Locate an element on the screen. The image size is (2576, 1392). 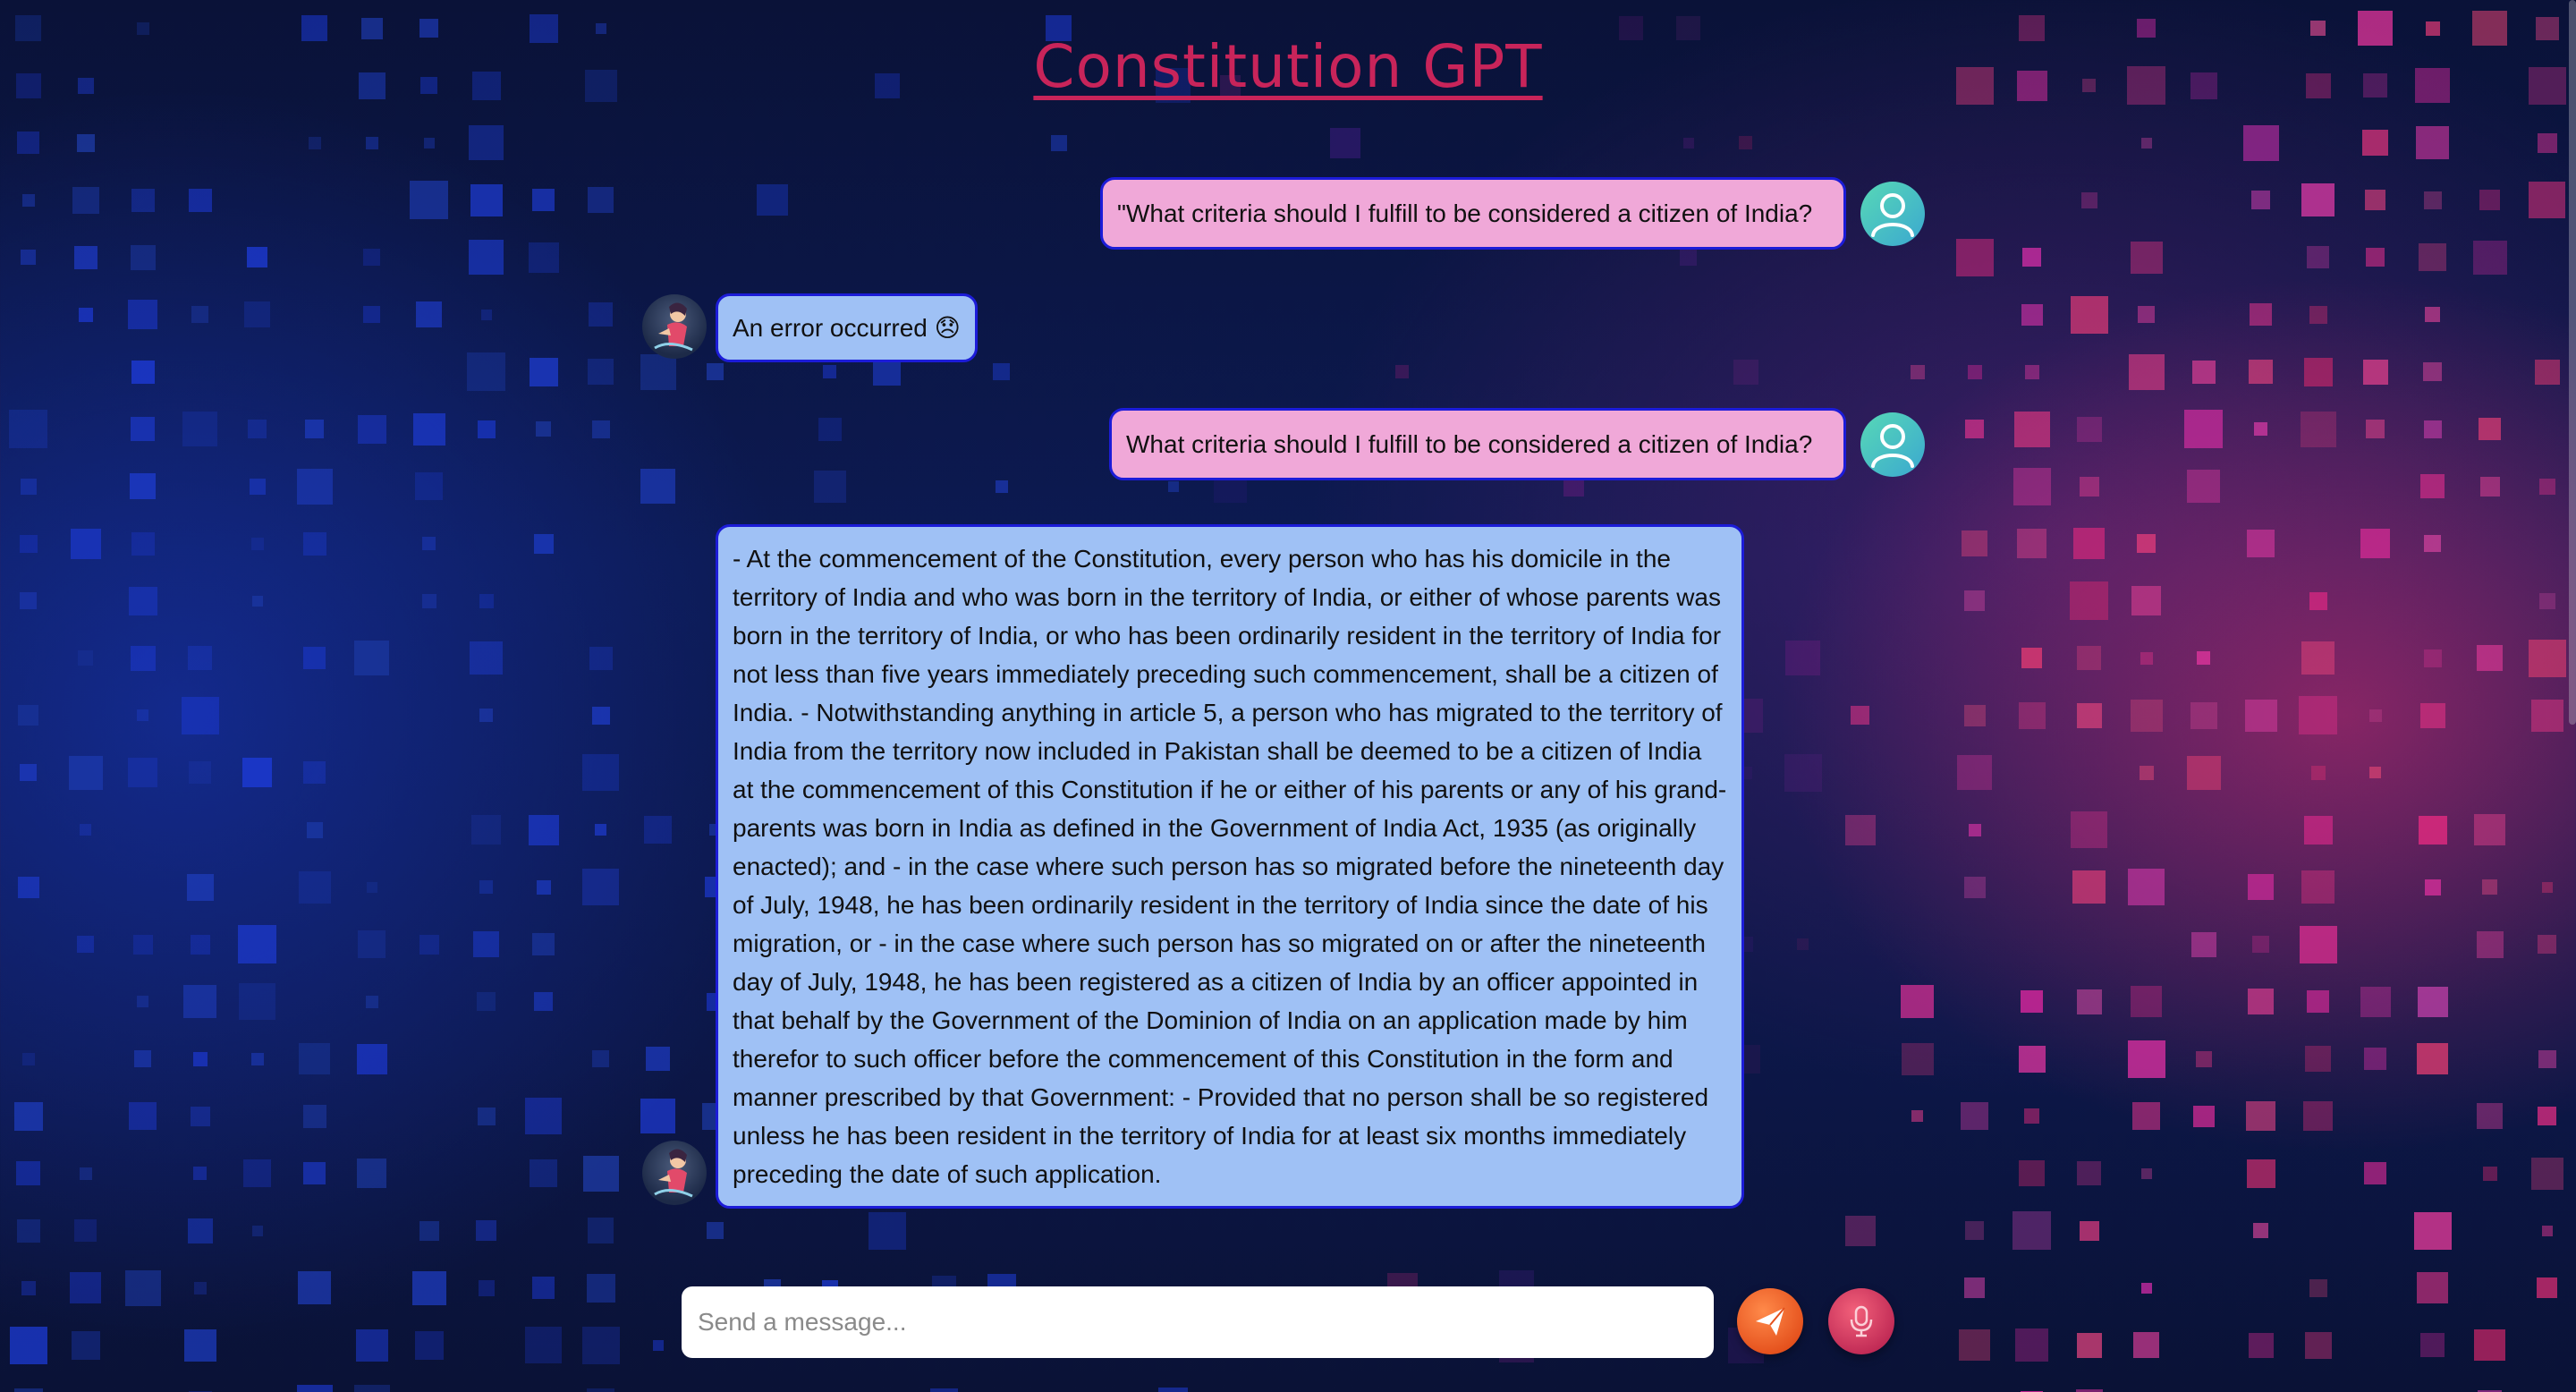
microphone-icon is located at coordinates (1861, 1321).